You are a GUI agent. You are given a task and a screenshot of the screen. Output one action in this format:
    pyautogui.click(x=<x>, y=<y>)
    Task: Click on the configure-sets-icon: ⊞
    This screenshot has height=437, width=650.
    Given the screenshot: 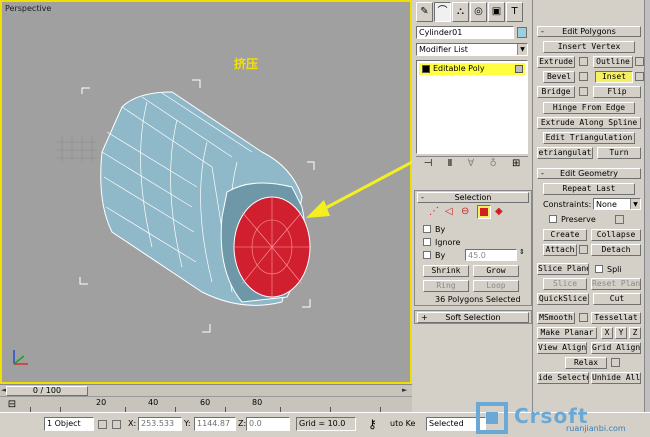 What is the action you would take?
    pyautogui.click(x=516, y=163)
    